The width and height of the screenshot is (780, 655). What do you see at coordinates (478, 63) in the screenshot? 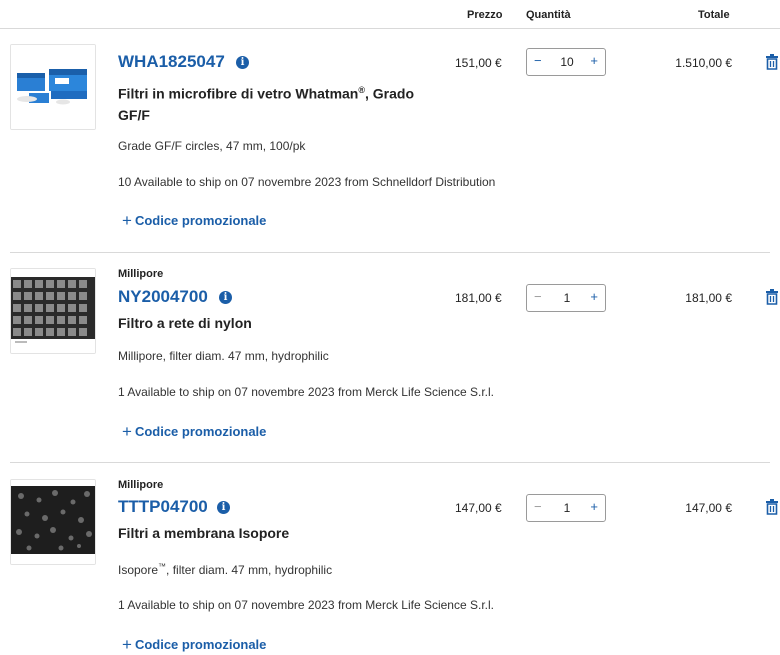
I see `unit-price: 151,00 €` at bounding box center [478, 63].